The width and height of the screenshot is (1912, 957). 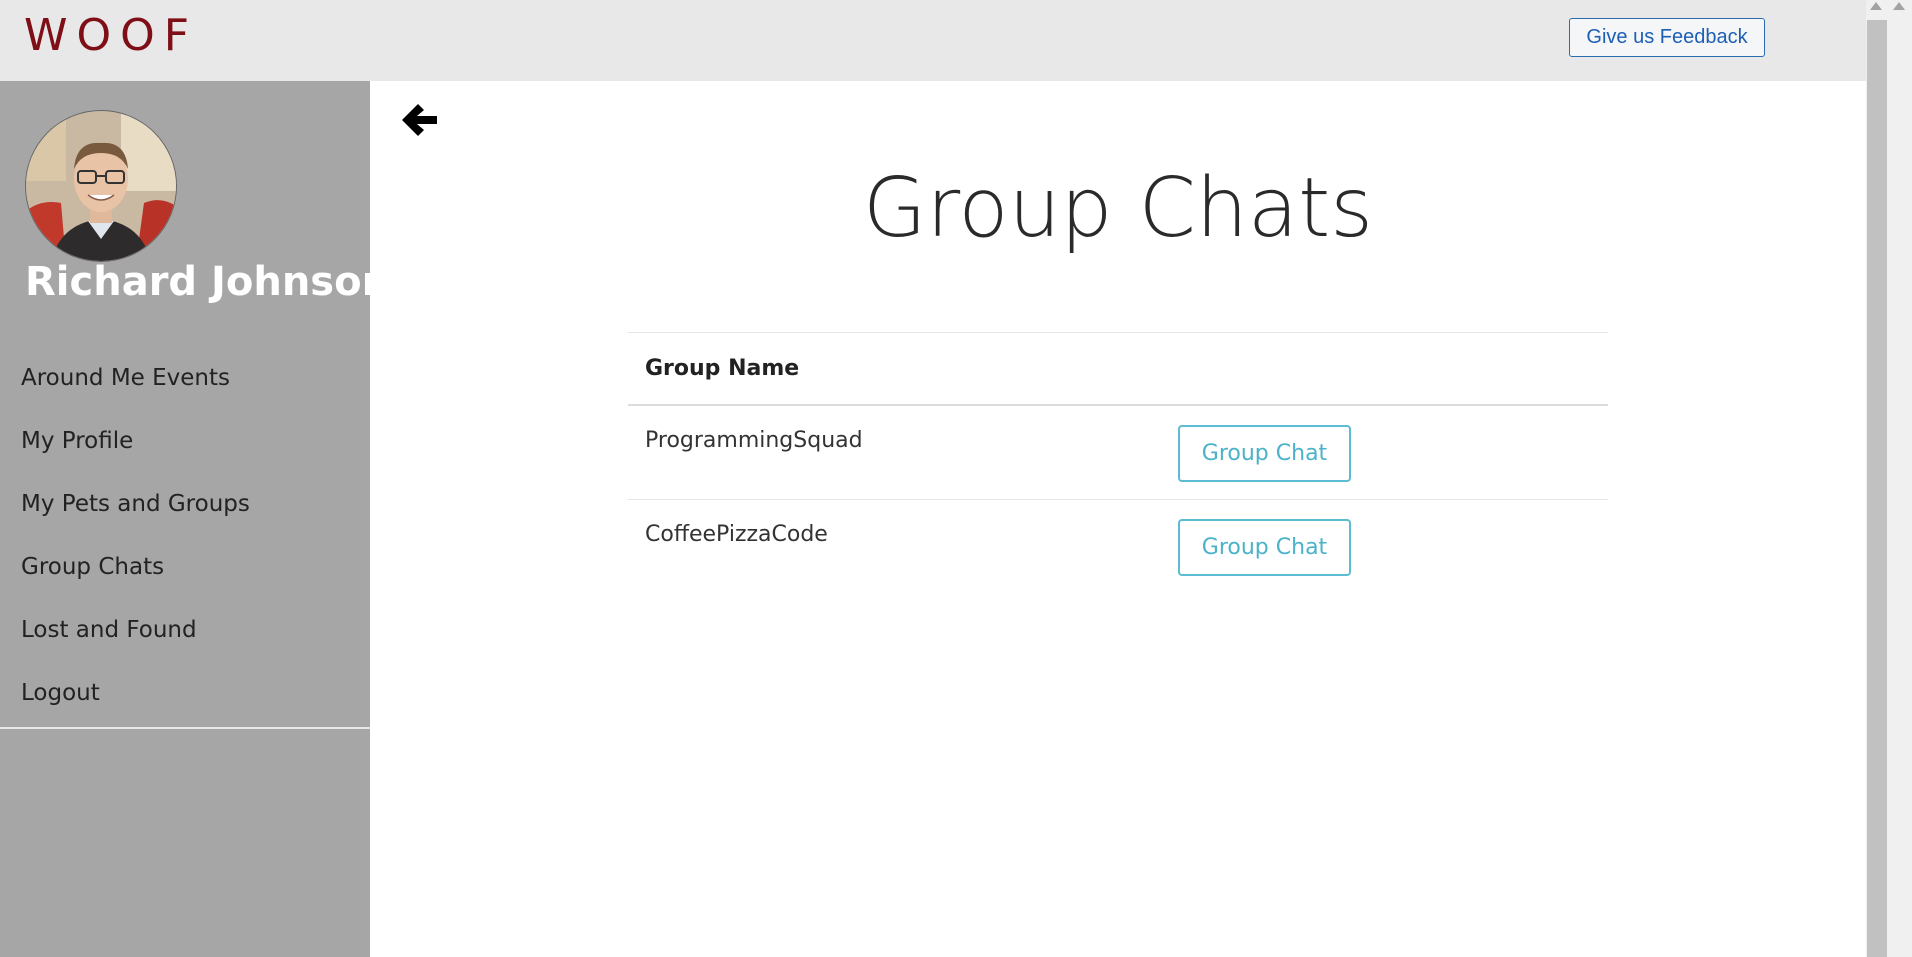 I want to click on group-name-cell: ProgrammingSquad, so click(x=754, y=440).